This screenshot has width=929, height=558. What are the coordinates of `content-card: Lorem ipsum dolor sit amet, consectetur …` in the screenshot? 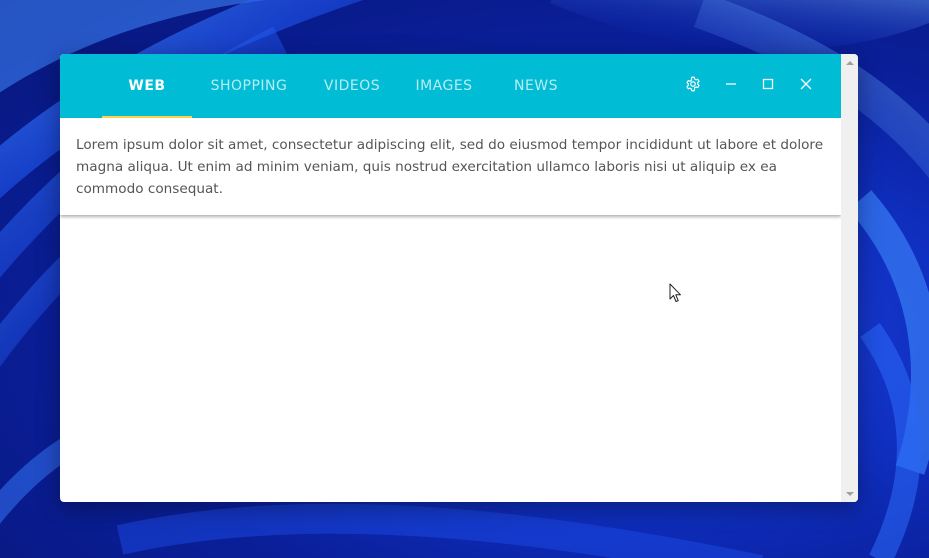 It's located at (450, 166).